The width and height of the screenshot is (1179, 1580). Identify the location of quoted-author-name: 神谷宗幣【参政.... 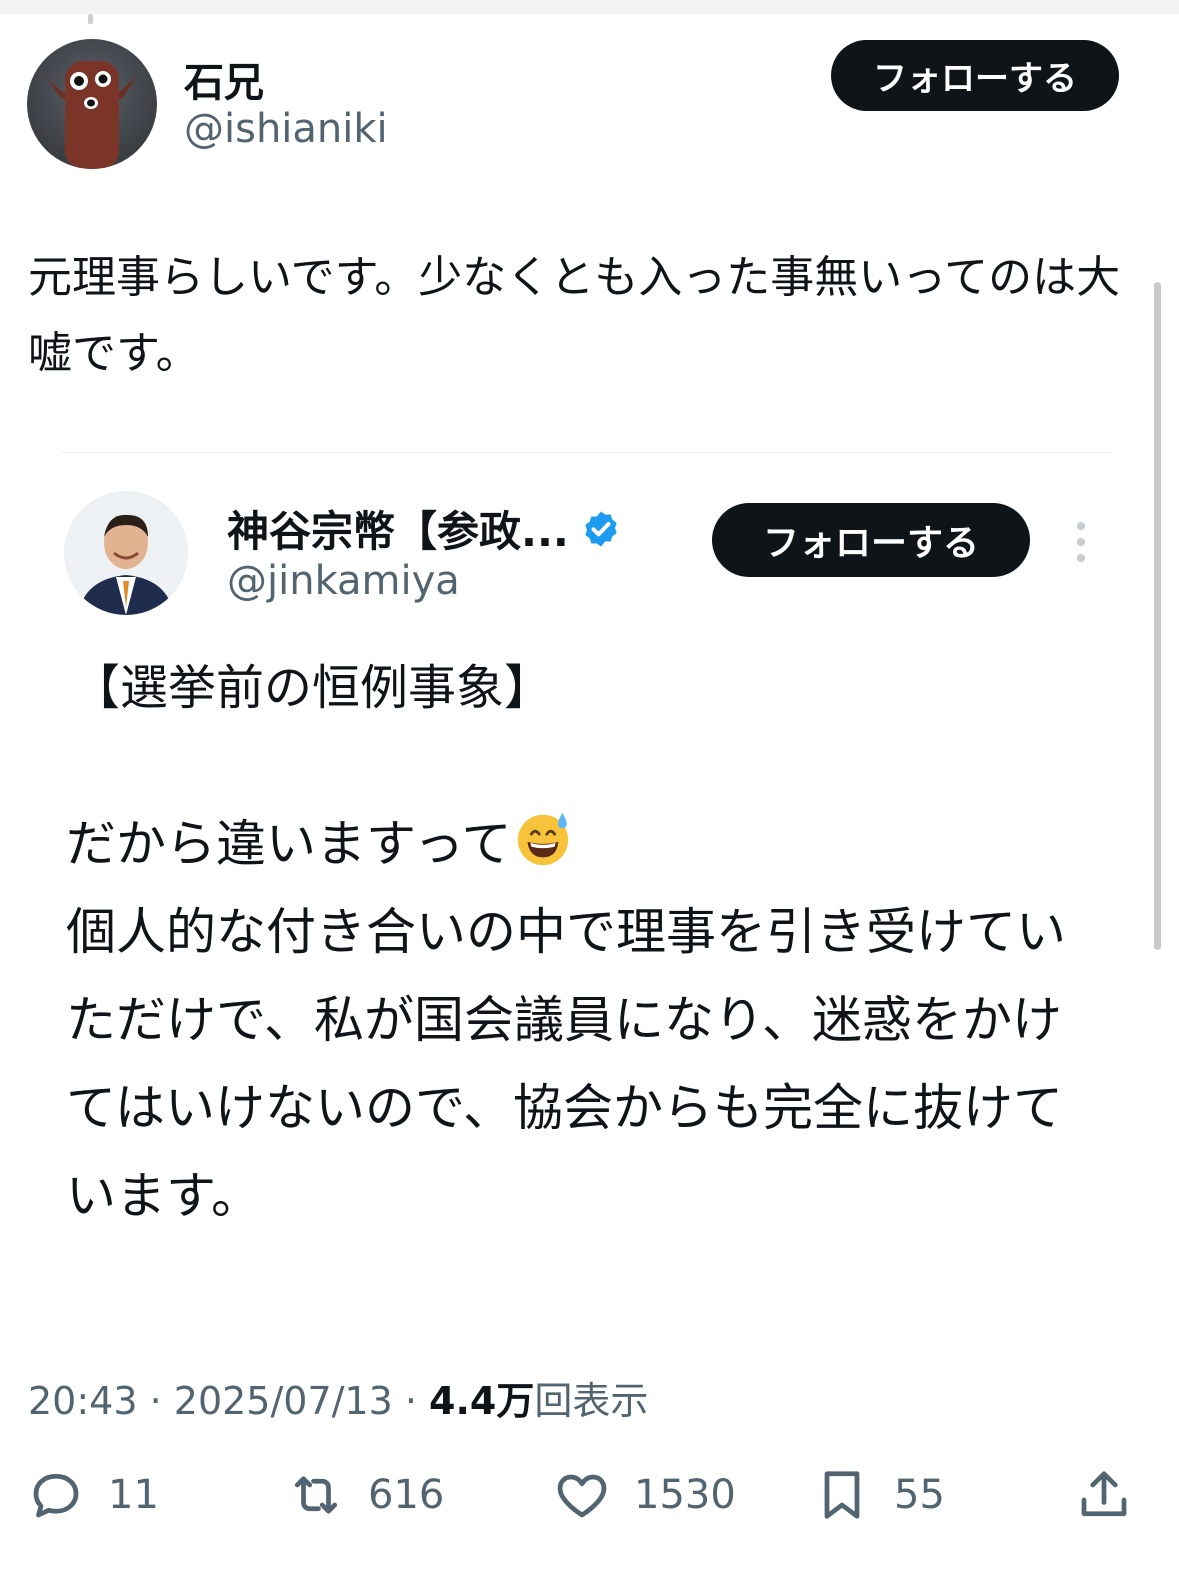
(398, 528).